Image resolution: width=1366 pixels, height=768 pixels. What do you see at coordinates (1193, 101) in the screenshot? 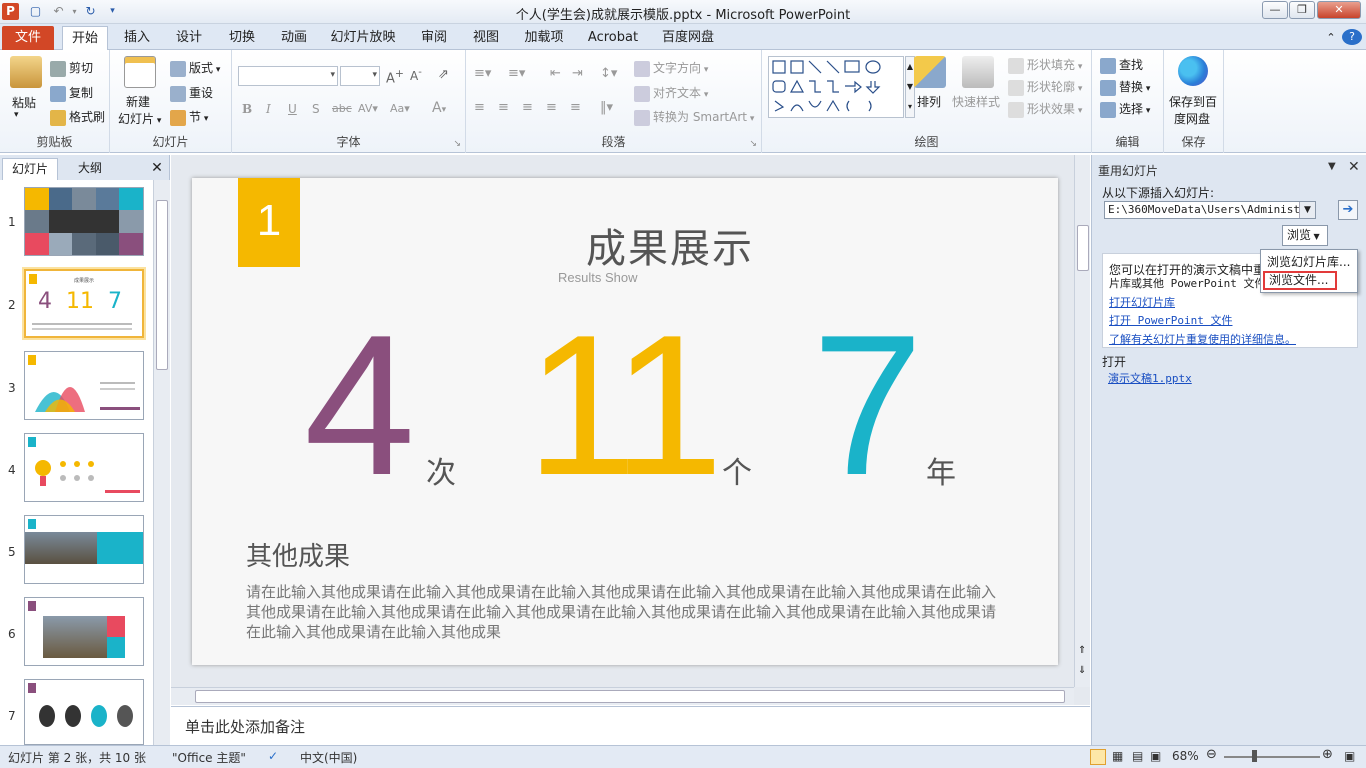
I see `save-baidu-label-1: 保存到百` at bounding box center [1193, 101].